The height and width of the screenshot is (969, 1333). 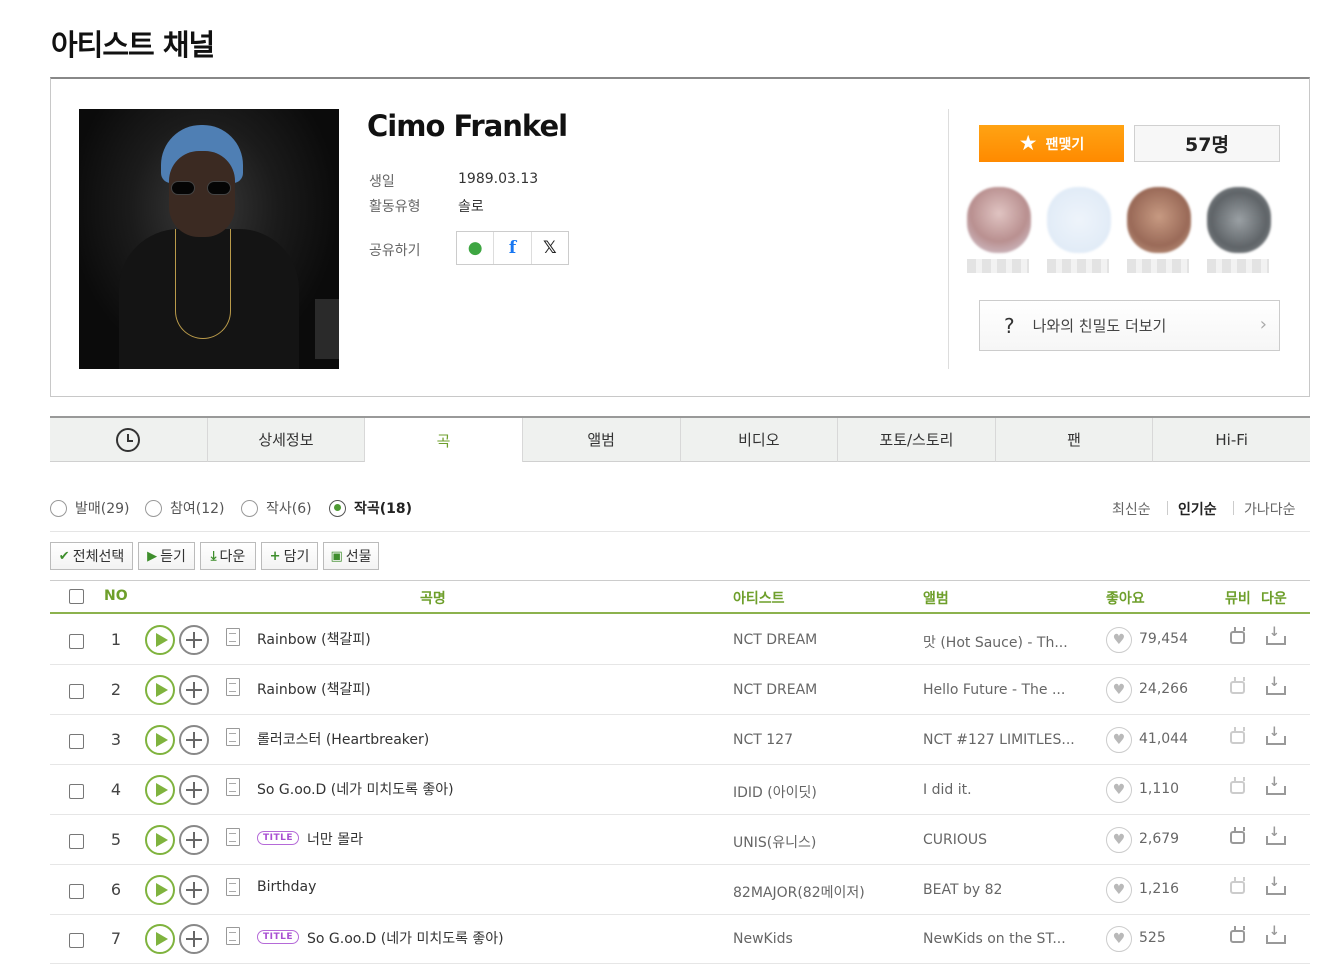 What do you see at coordinates (444, 440) in the screenshot?
I see `tab-songs: 곡` at bounding box center [444, 440].